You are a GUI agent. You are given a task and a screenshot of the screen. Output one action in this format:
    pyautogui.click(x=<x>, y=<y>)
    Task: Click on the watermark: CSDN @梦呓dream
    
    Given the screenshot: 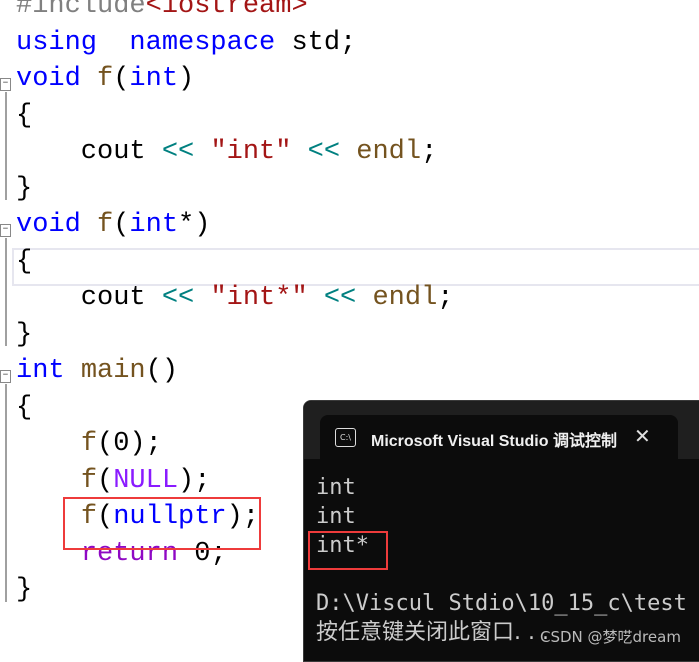 What is the action you would take?
    pyautogui.click(x=610, y=637)
    